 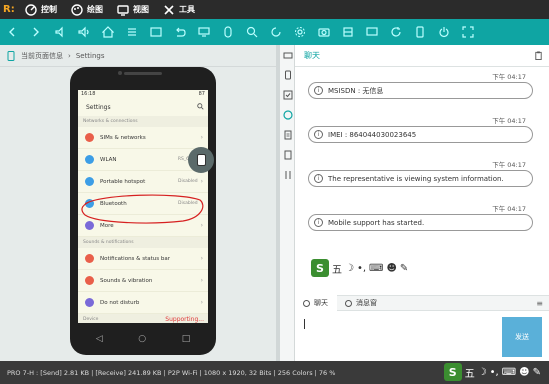 What do you see at coordinates (42, 56) in the screenshot?
I see `breadcrumb-current: 当前页面信息` at bounding box center [42, 56].